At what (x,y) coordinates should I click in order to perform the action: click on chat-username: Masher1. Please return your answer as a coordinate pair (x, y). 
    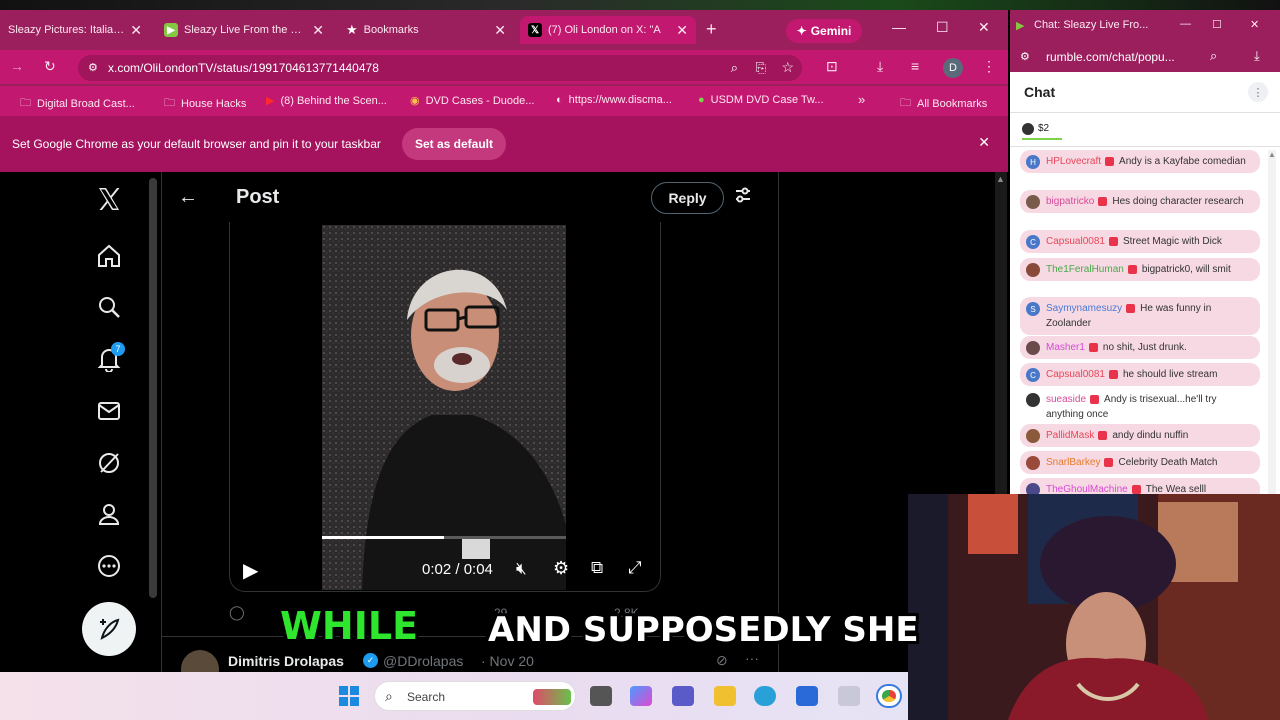
    Looking at the image, I should click on (1065, 347).